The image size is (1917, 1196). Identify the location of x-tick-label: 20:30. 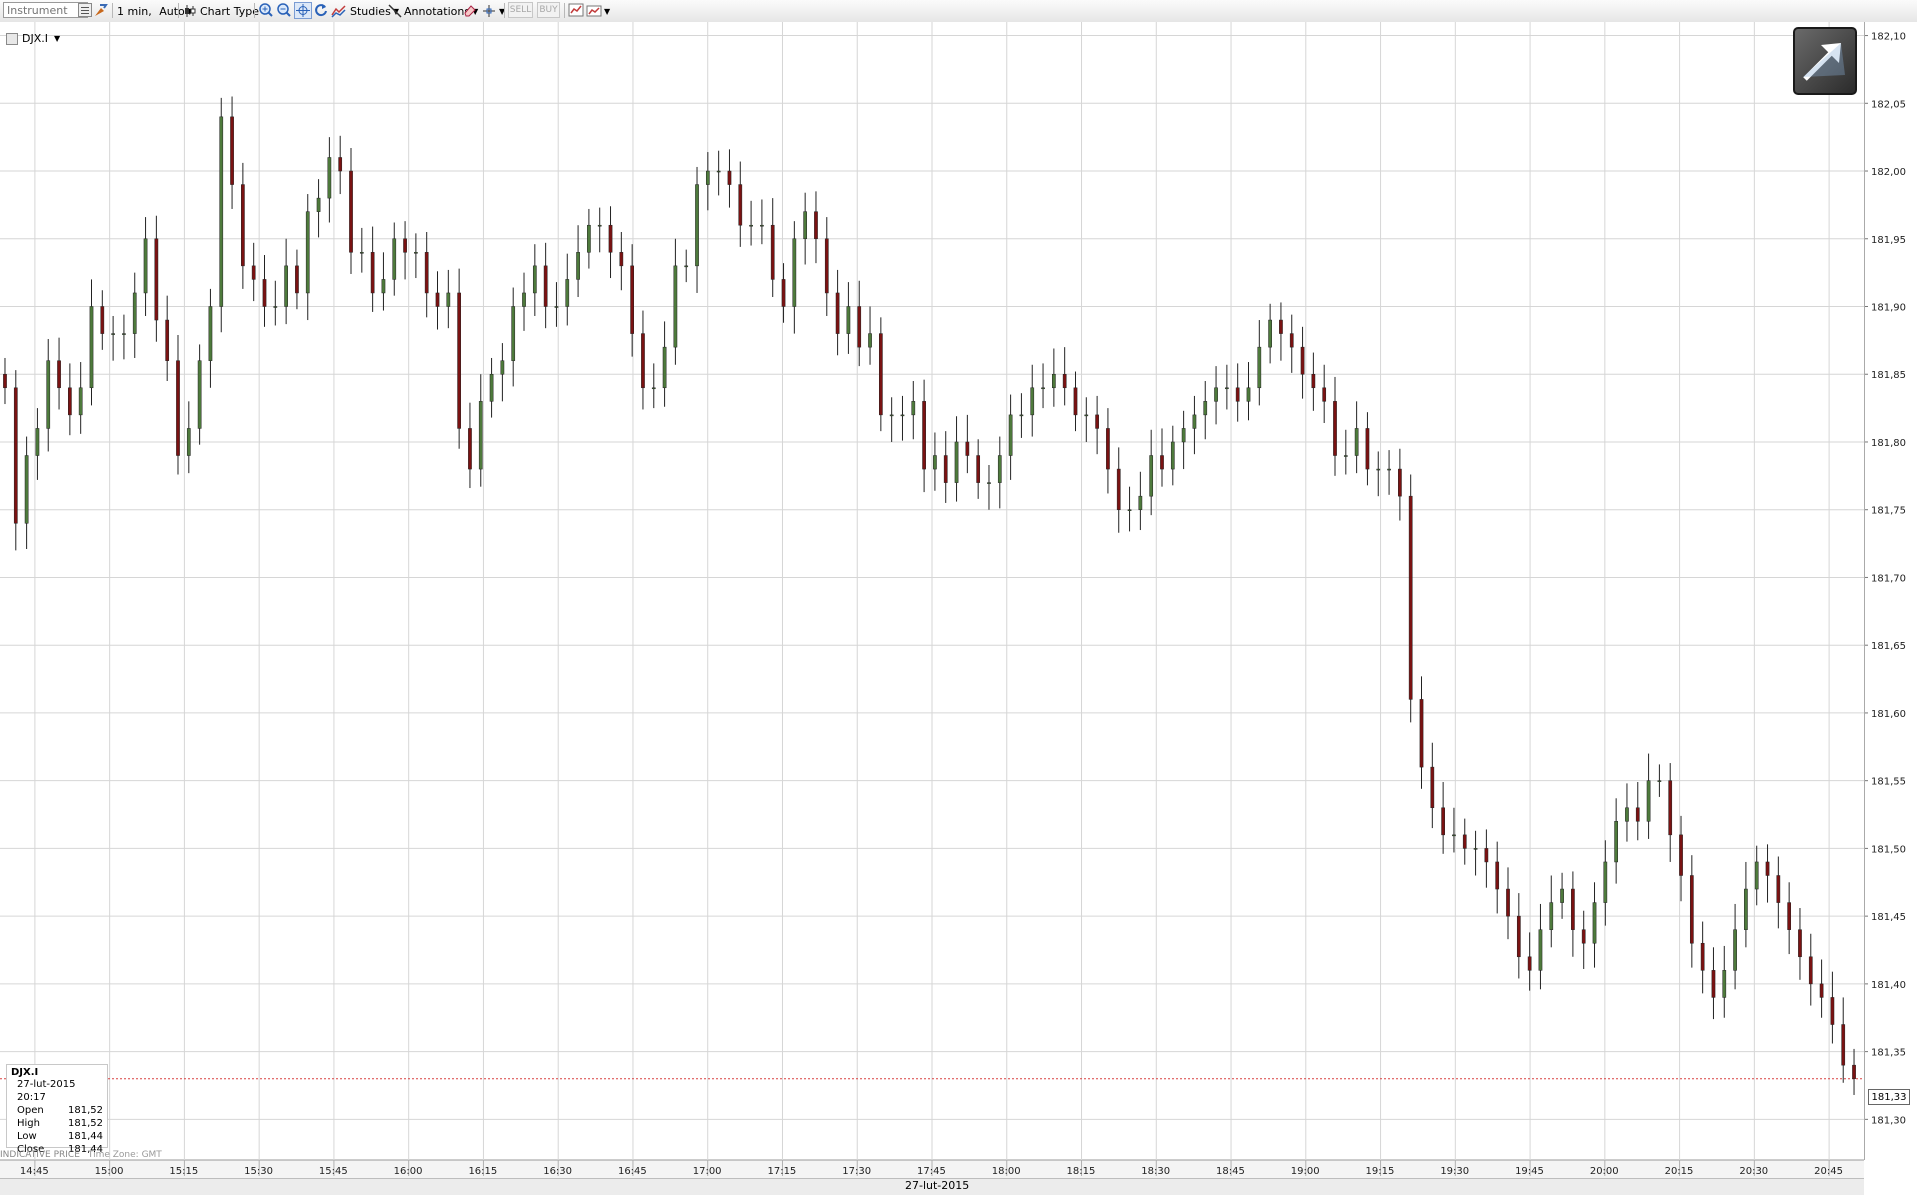
(1753, 1171).